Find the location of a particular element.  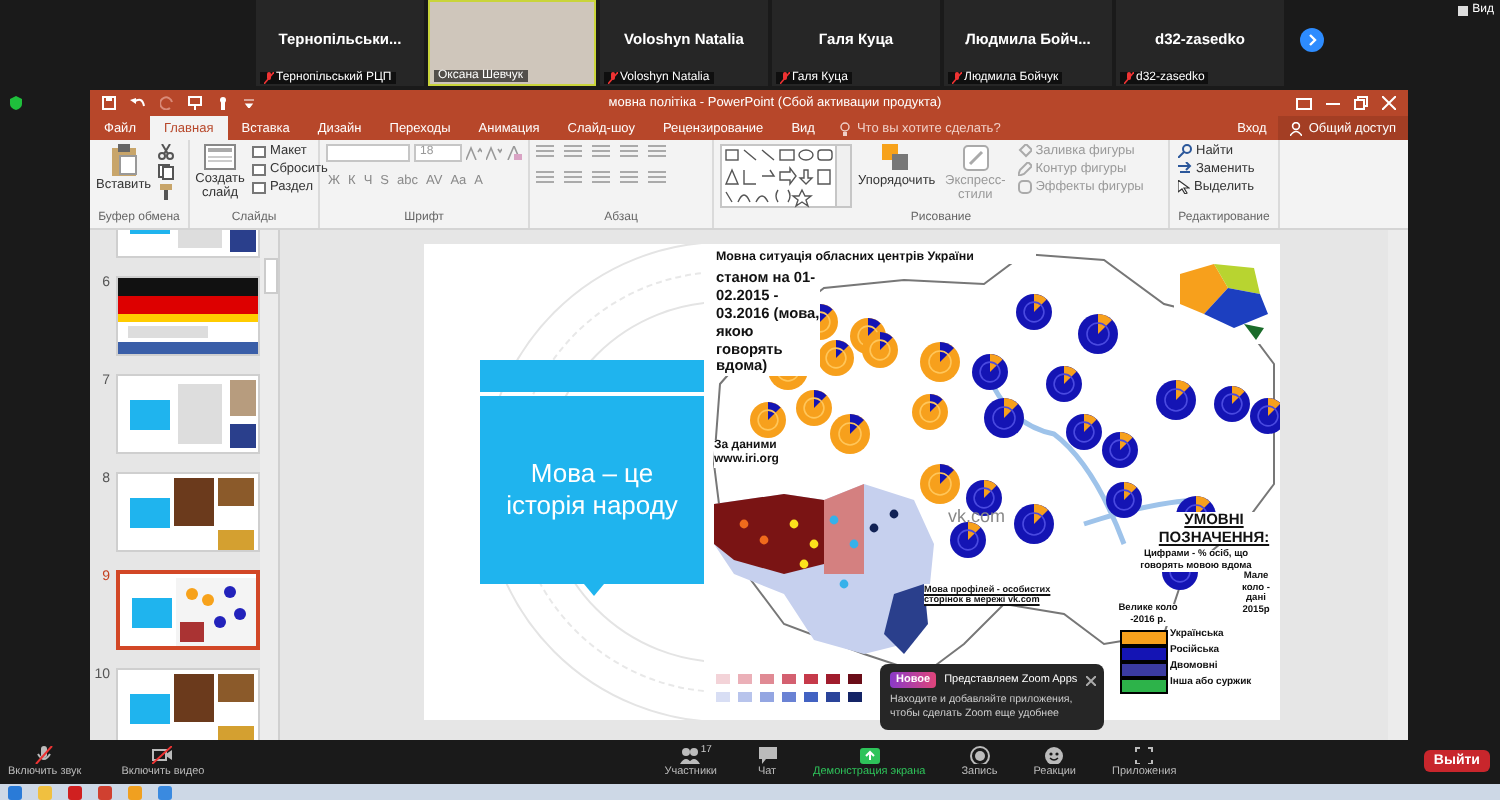

grid-icon is located at coordinates (1463, 10).